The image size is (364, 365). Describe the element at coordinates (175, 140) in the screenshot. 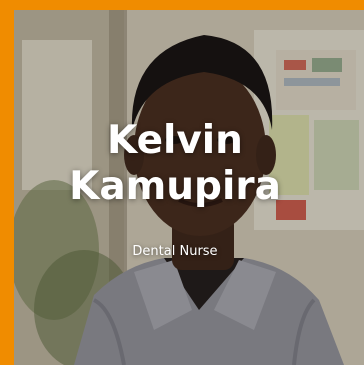

I see `person-first-name: Kelvin` at that location.